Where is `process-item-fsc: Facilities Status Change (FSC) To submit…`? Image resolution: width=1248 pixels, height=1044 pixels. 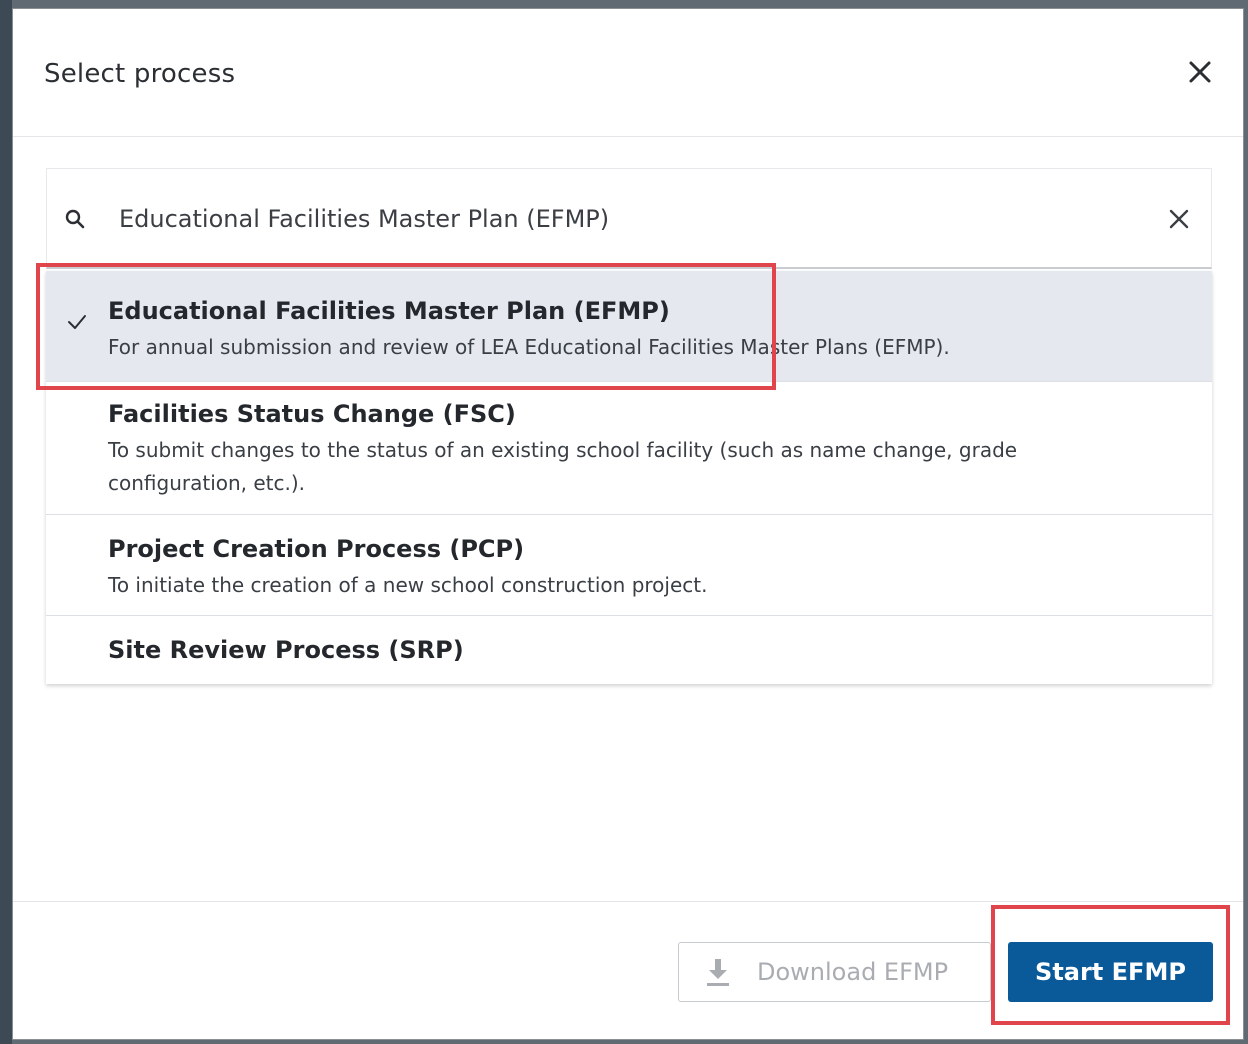
process-item-fsc: Facilities Status Change (FSC) To submit… is located at coordinates (629, 448).